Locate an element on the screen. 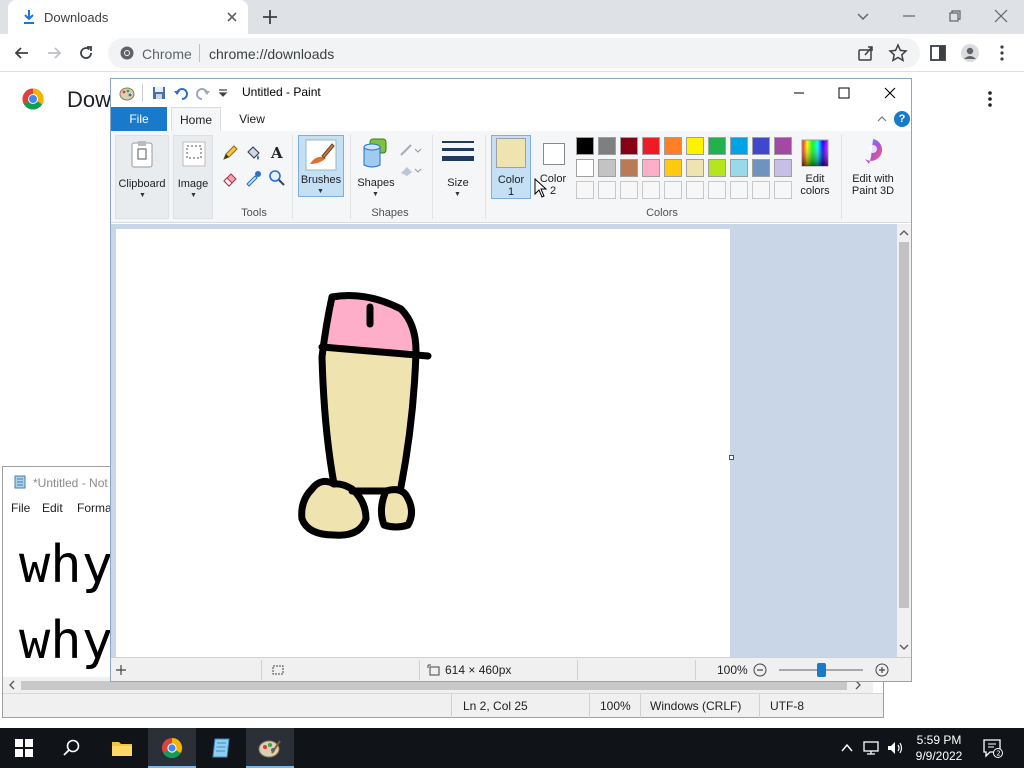 The image size is (1024, 768). bookmark-star-icon is located at coordinates (898, 53).